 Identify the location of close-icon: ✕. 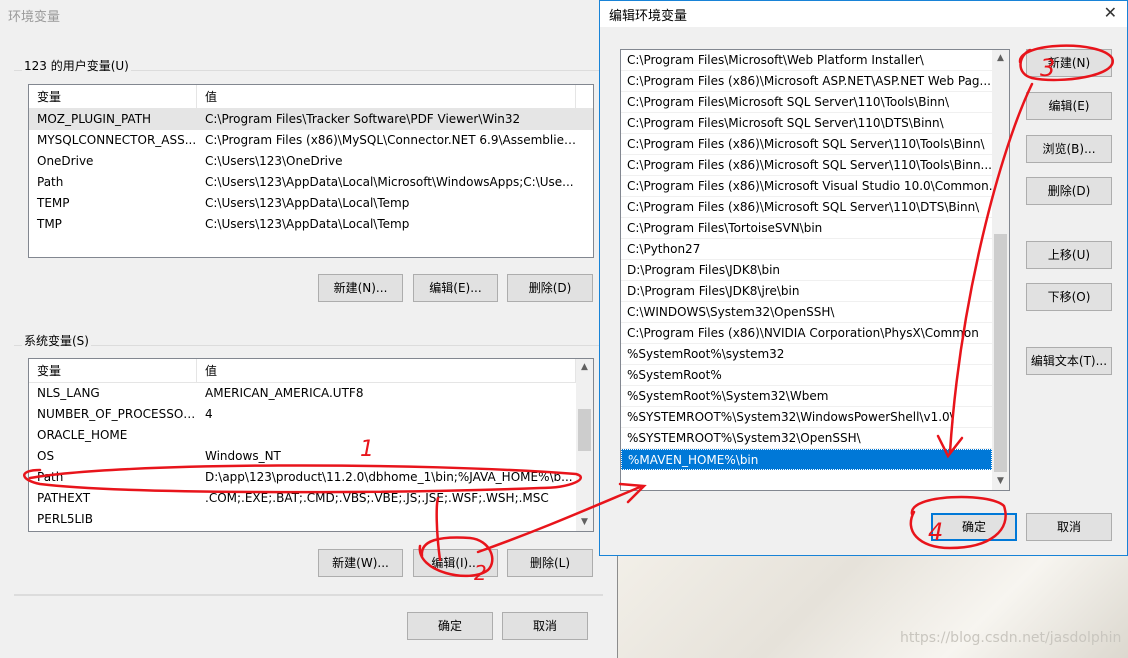
(1110, 12).